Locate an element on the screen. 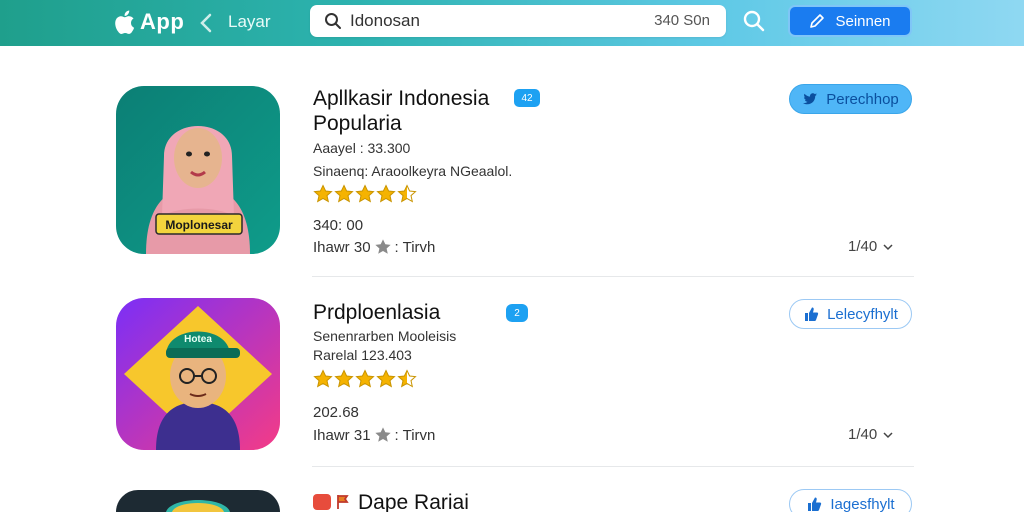 This screenshot has width=1024, height=512. third-app-icon is located at coordinates (198, 501).